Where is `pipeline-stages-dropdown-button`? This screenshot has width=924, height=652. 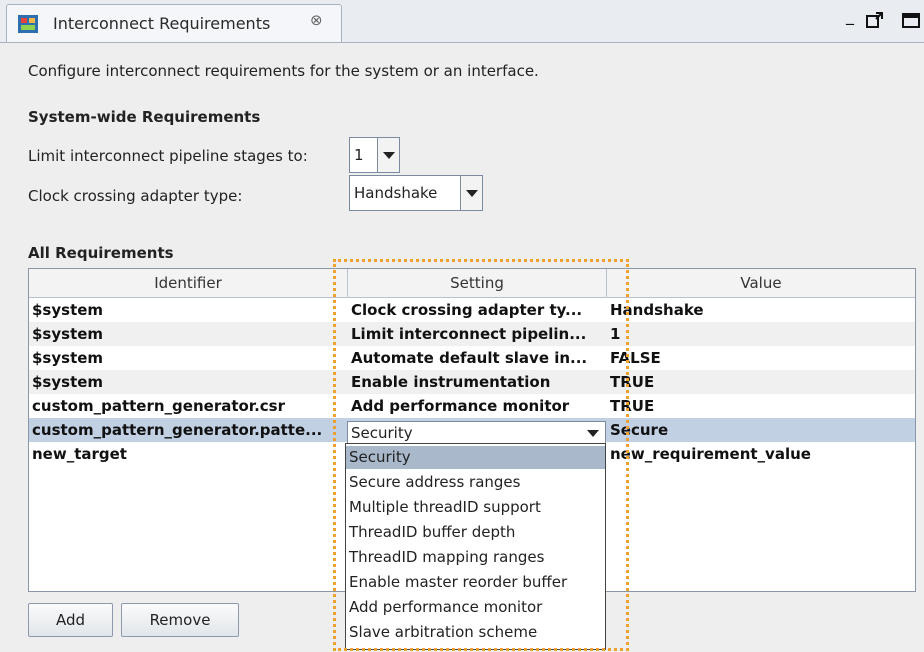 pipeline-stages-dropdown-button is located at coordinates (388, 155).